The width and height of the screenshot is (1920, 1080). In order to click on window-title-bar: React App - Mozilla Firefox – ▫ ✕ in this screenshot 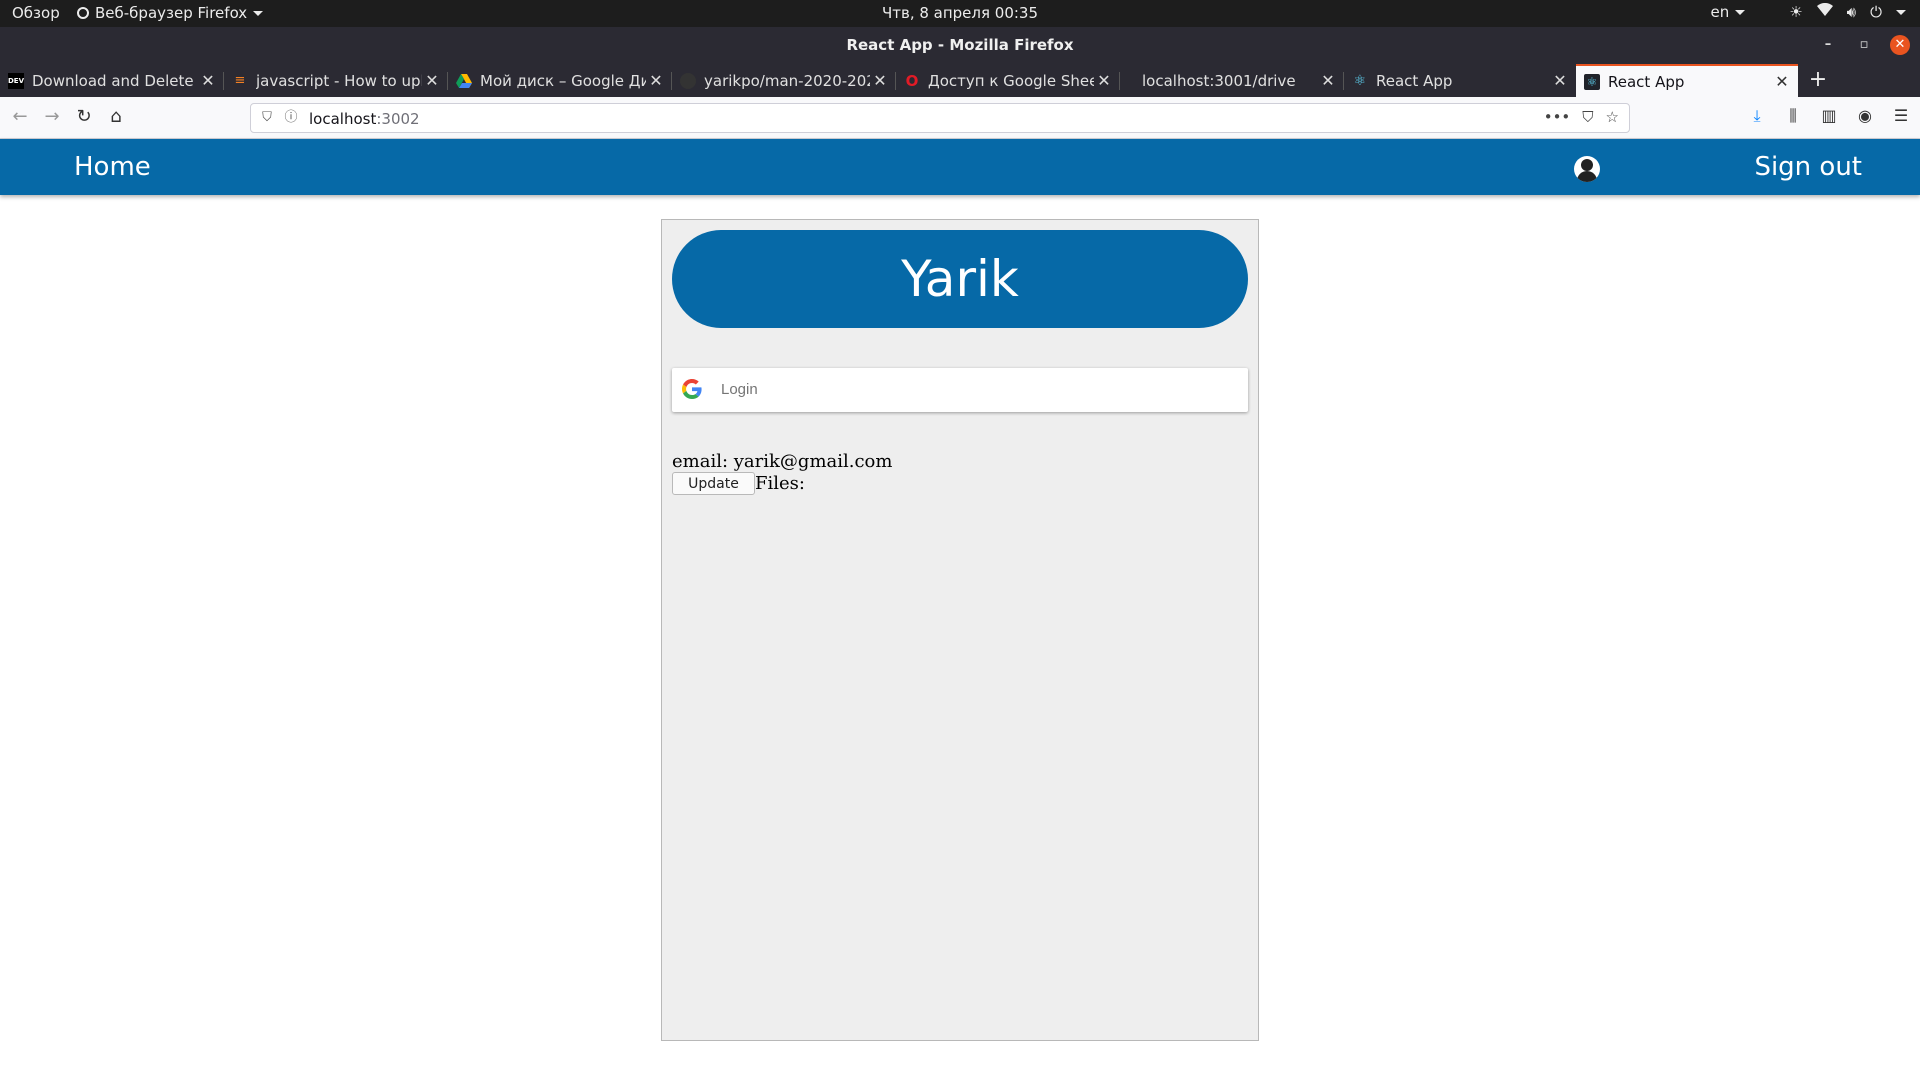, I will do `click(960, 45)`.